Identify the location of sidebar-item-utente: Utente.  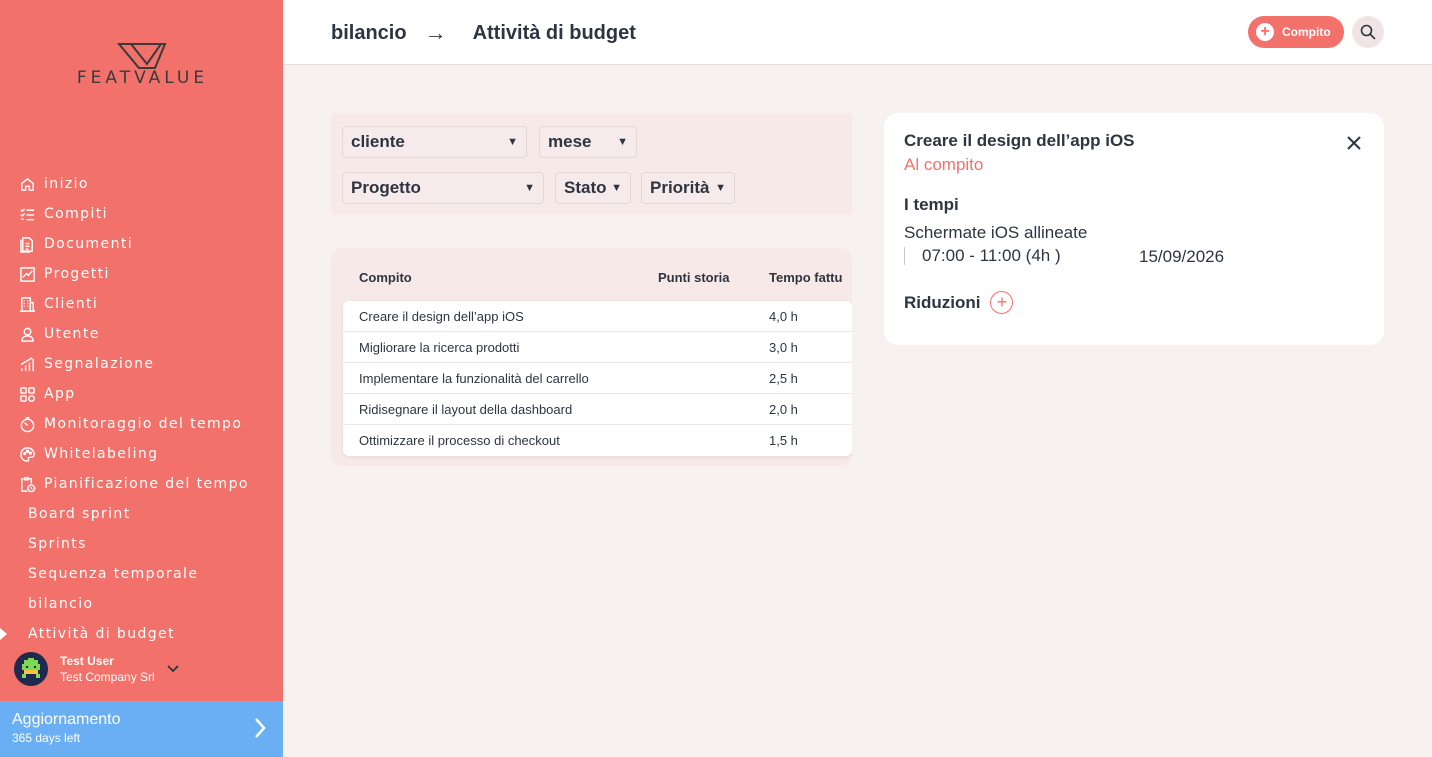
(141, 334).